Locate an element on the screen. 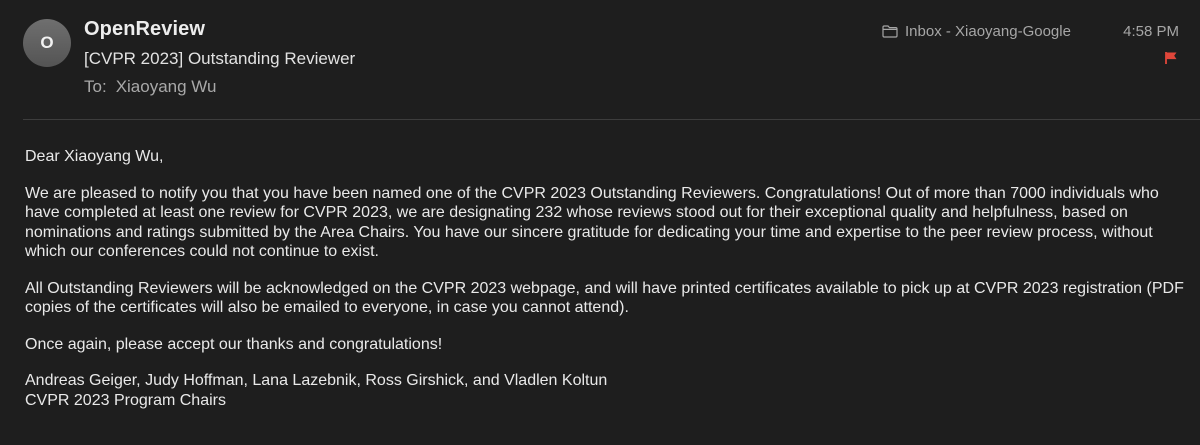  folder-icon is located at coordinates (890, 31).